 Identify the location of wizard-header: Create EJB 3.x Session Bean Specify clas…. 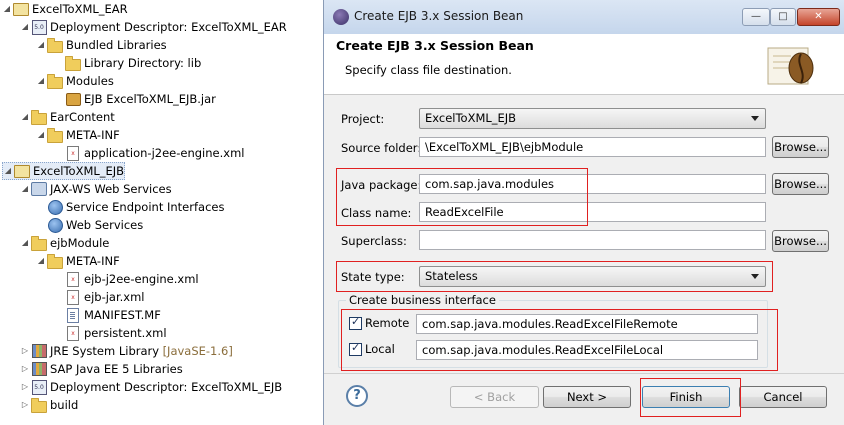
(584, 64).